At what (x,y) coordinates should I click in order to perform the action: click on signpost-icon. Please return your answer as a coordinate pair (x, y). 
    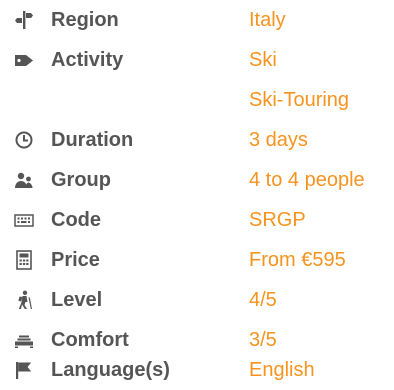
    Looking at the image, I should click on (24, 20).